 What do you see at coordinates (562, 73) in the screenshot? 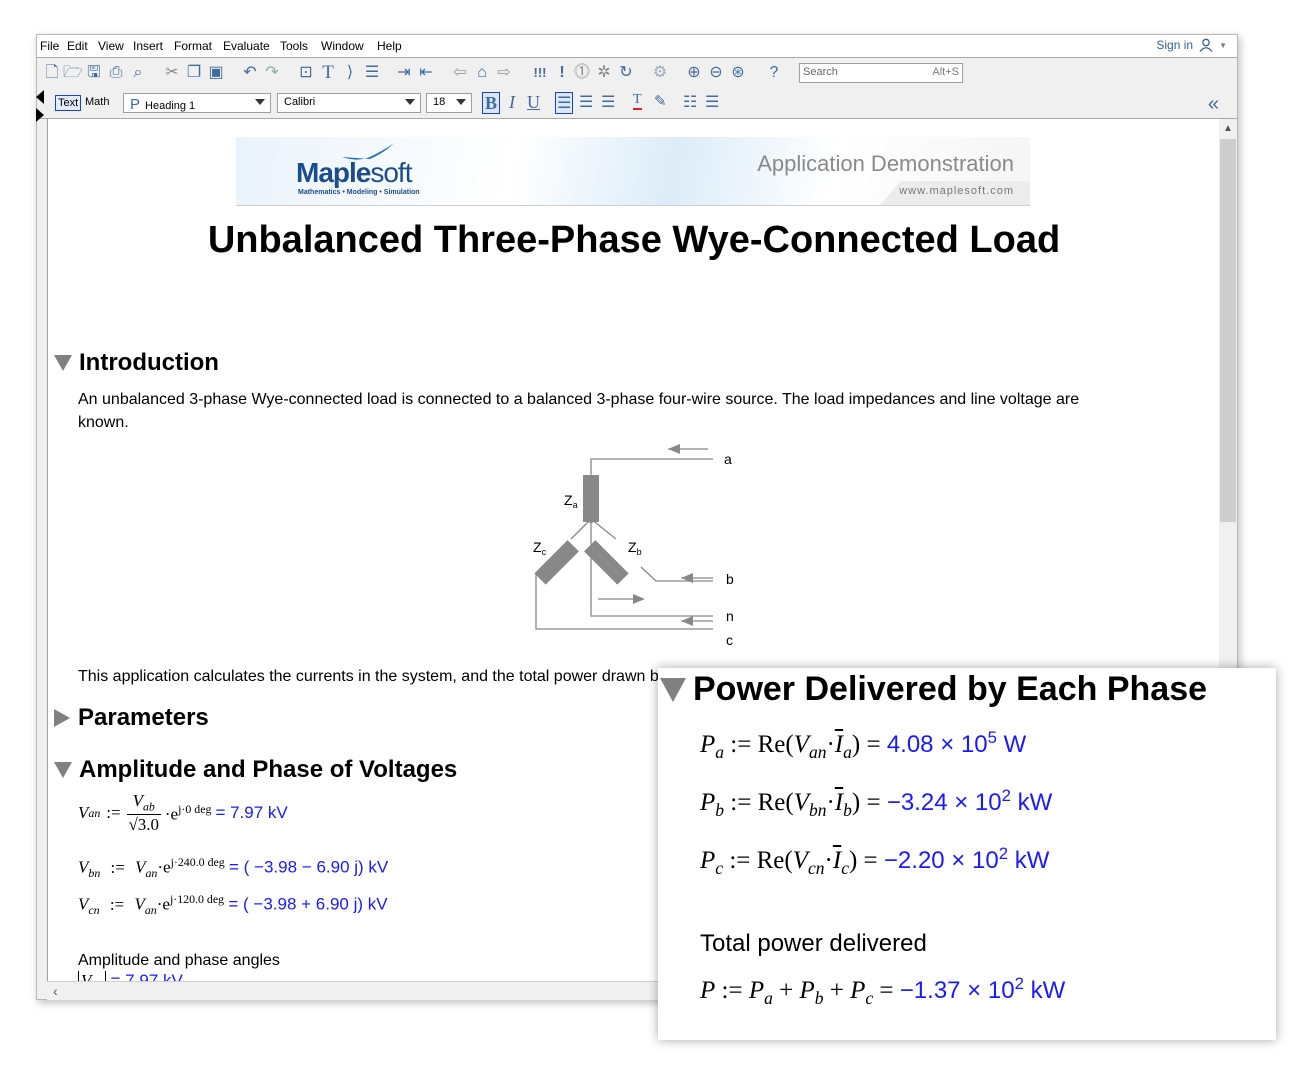
I see `execute-icon: !` at bounding box center [562, 73].